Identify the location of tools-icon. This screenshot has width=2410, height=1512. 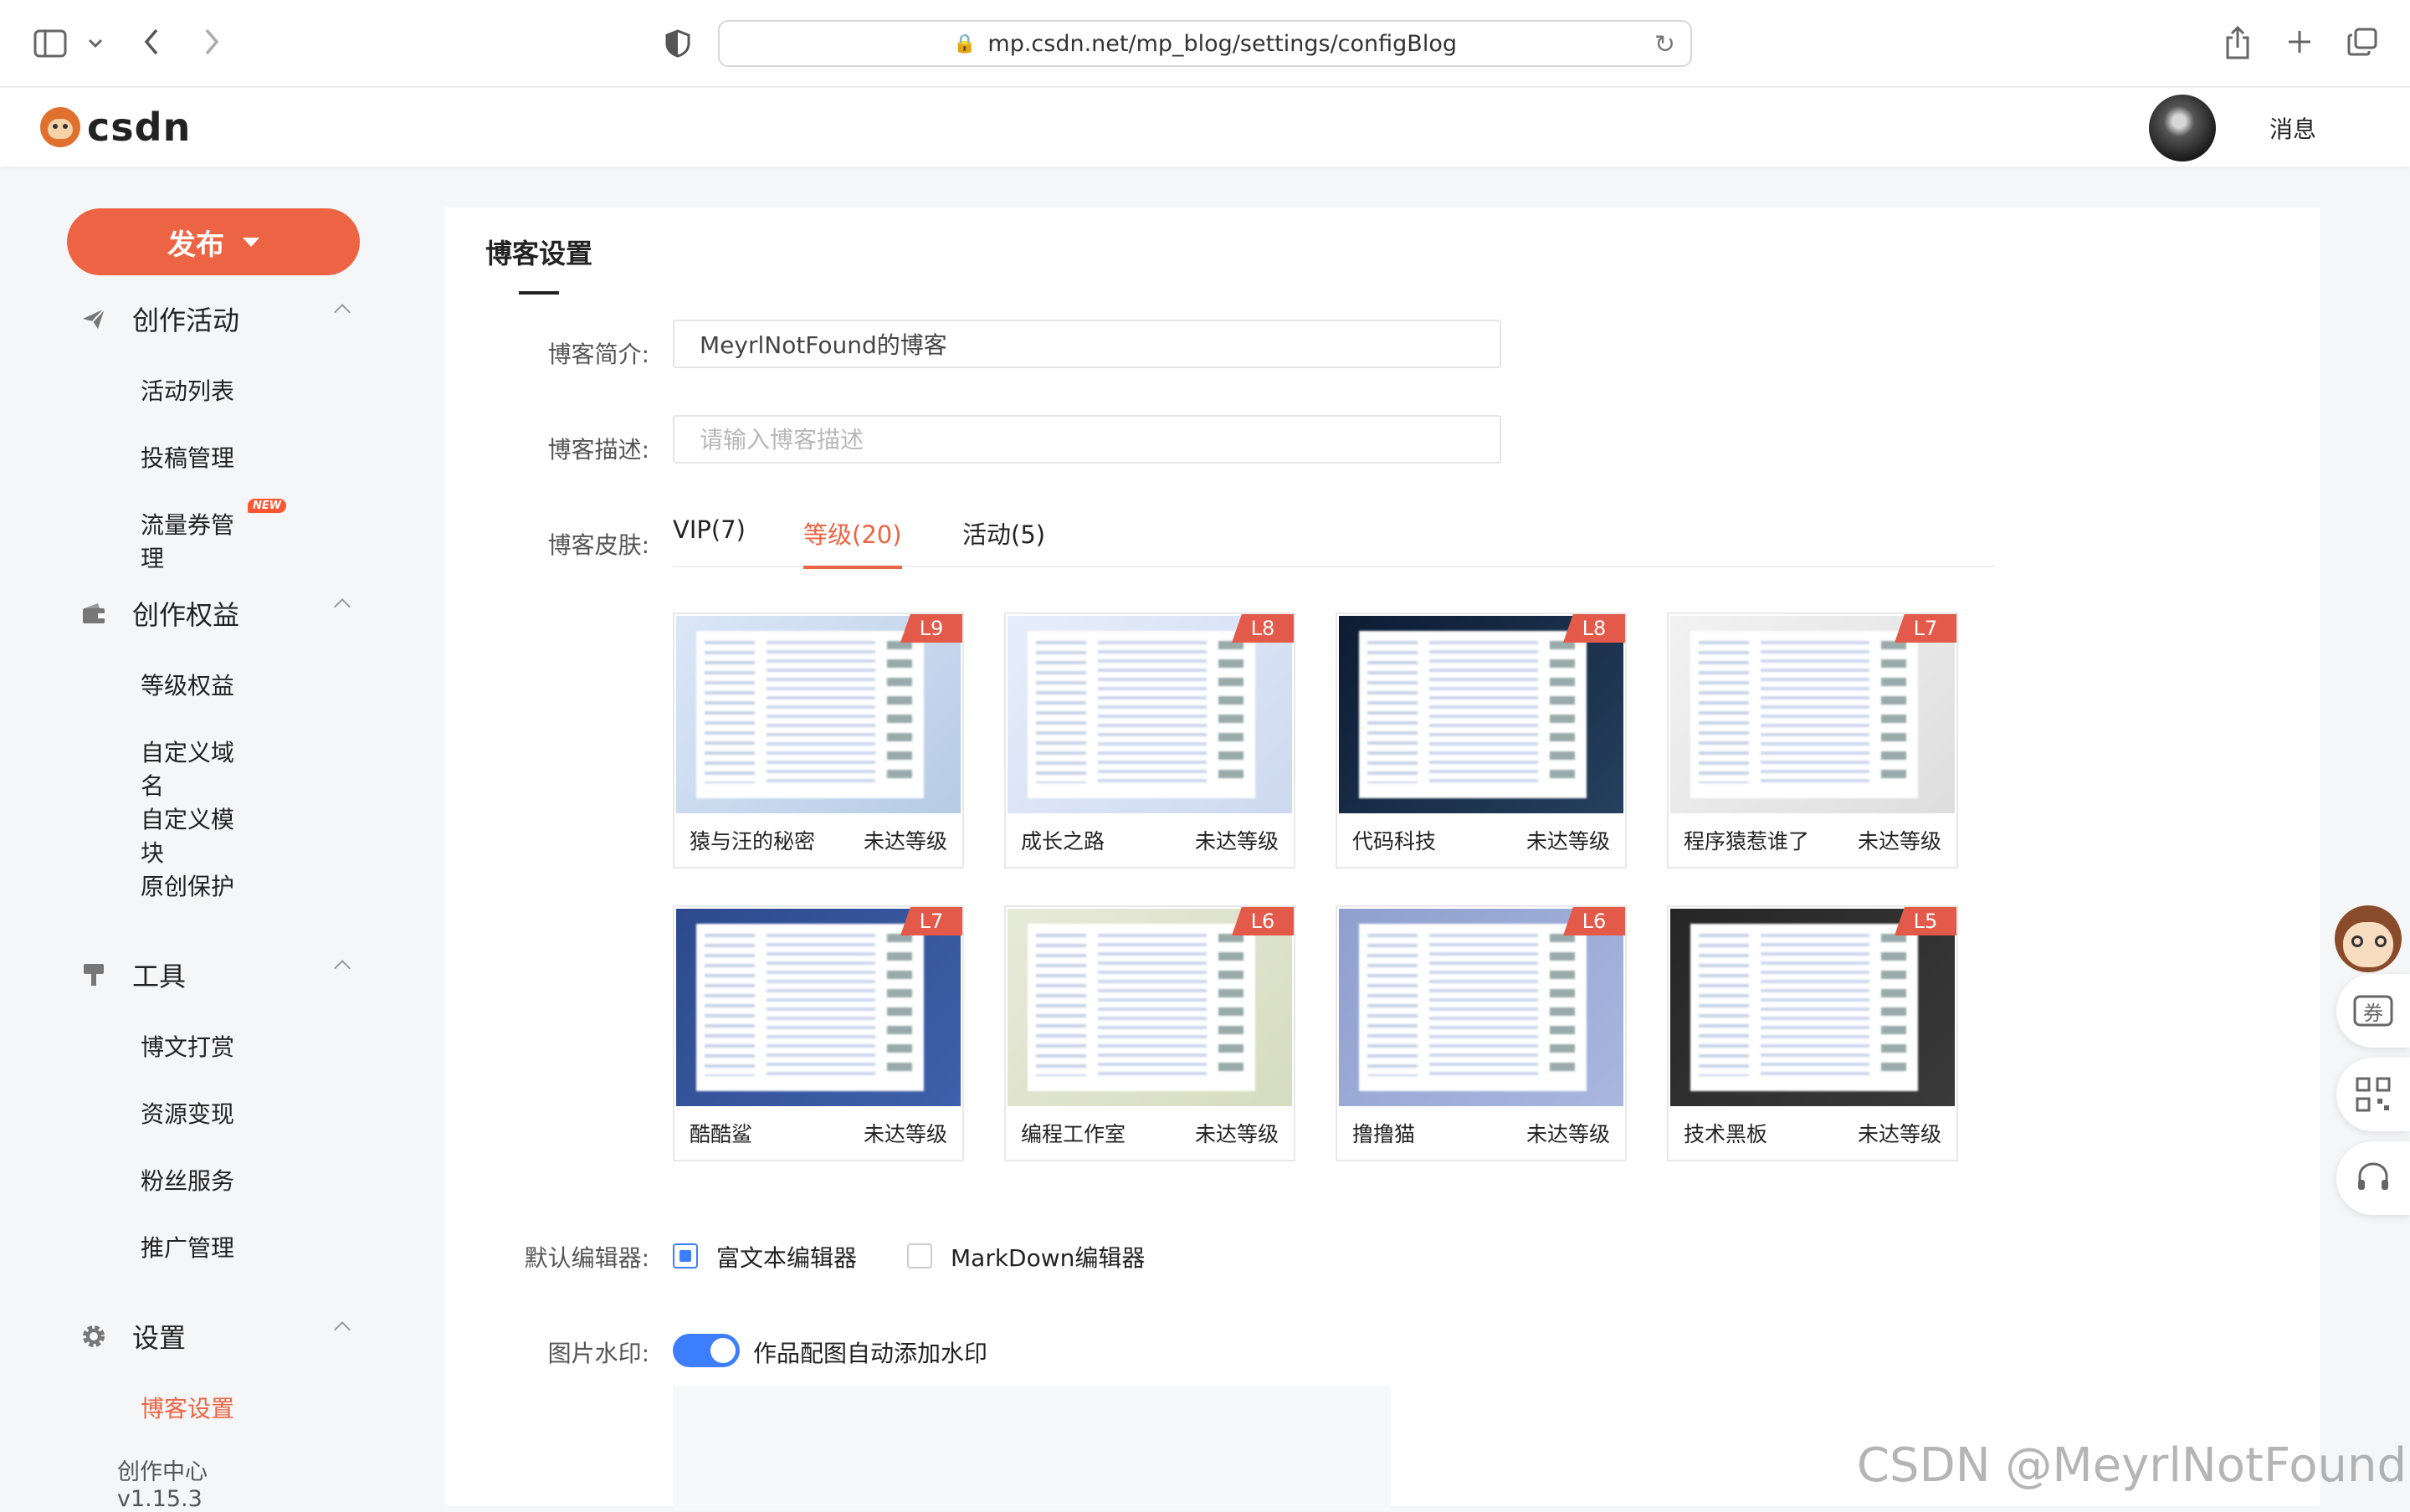
(93, 974).